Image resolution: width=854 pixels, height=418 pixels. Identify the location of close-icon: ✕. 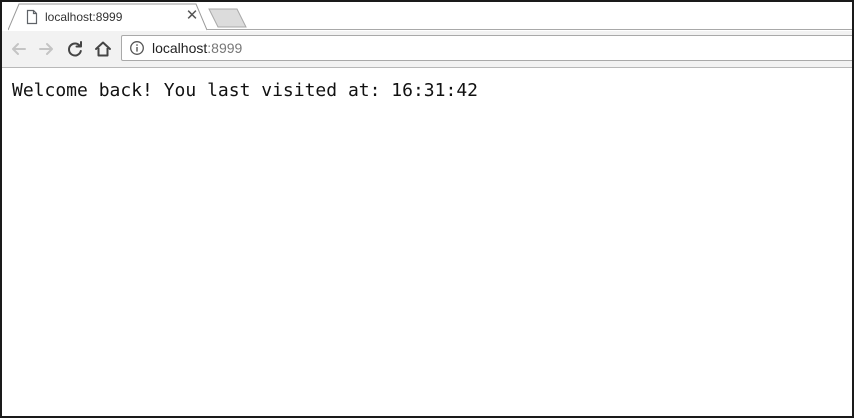
(192, 16).